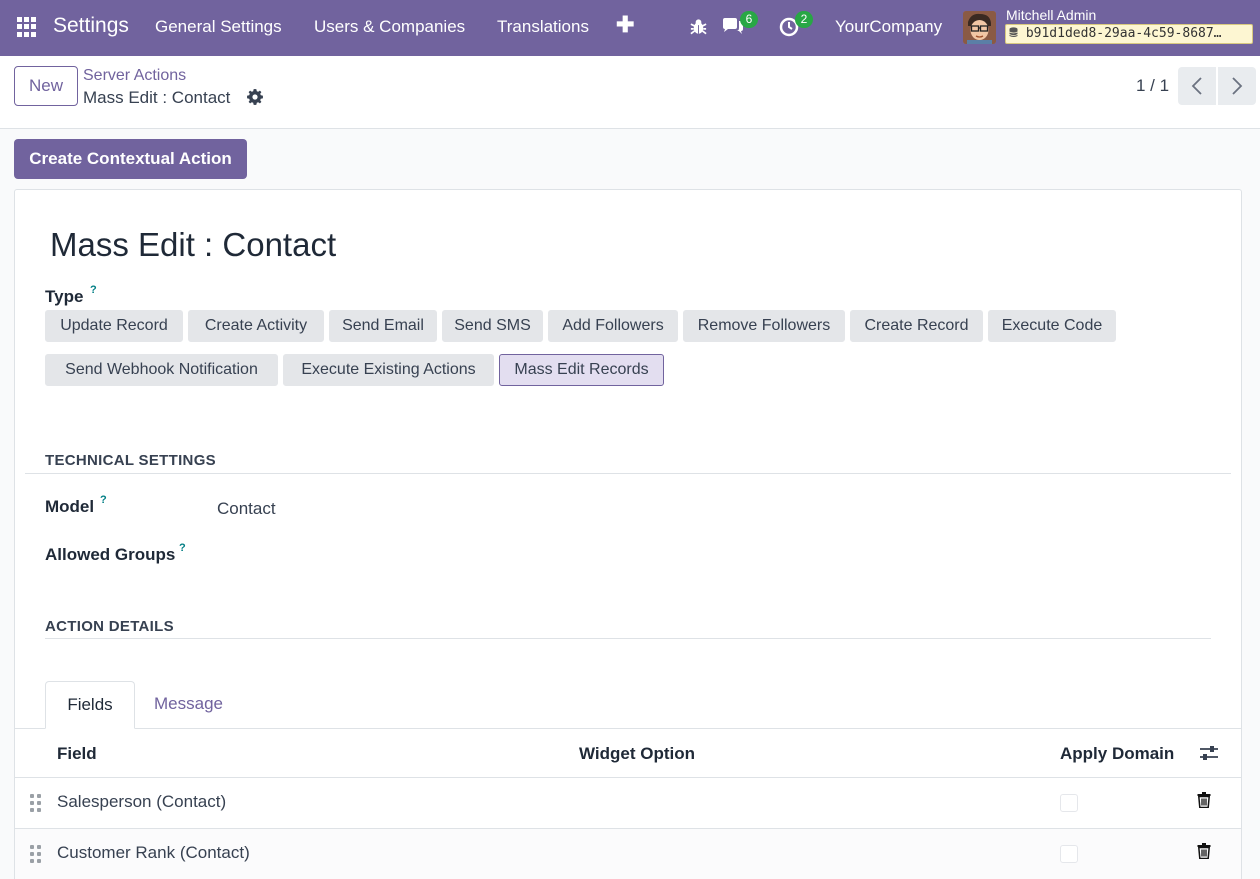  Describe the element at coordinates (46, 86) in the screenshot. I see `new-button: New` at that location.